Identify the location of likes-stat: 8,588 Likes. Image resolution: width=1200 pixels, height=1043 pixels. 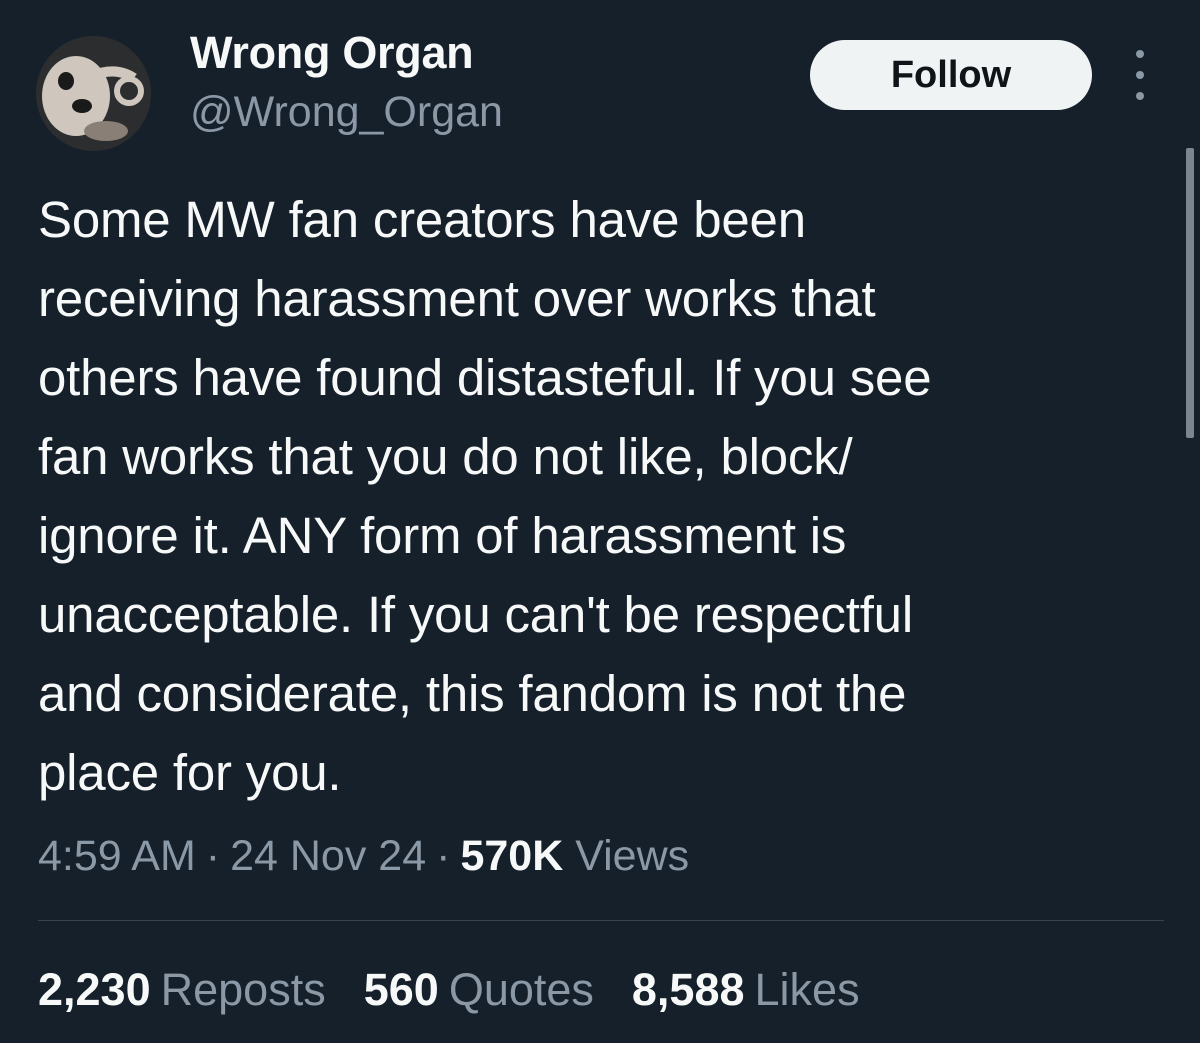
(746, 990).